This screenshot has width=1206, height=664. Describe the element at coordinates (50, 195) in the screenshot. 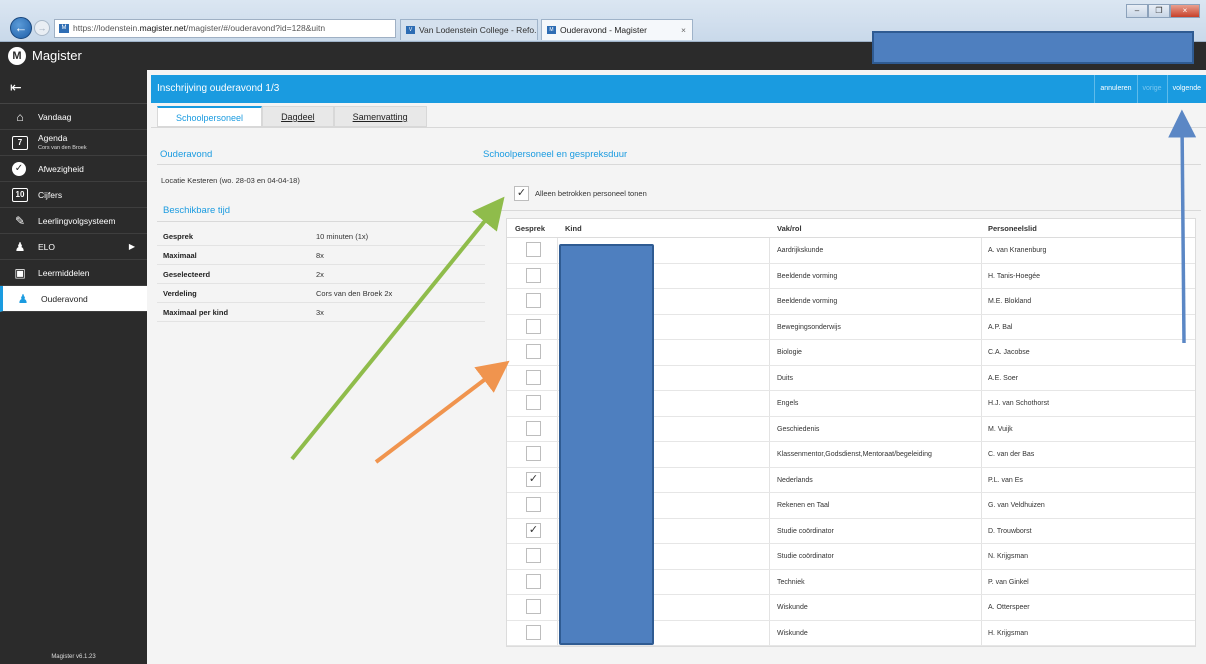

I see `sidebar-item-label: Cijfers` at that location.